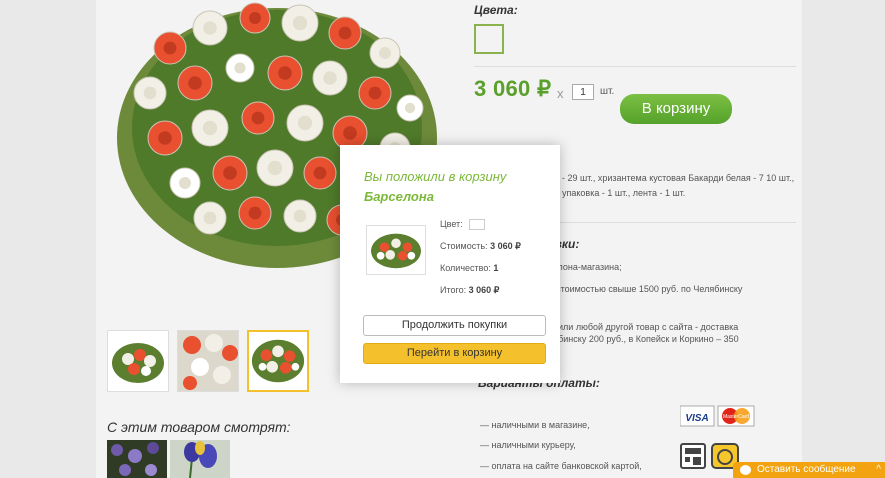 The height and width of the screenshot is (478, 885). I want to click on popup-total-value: 3 060 ₽, so click(484, 290).